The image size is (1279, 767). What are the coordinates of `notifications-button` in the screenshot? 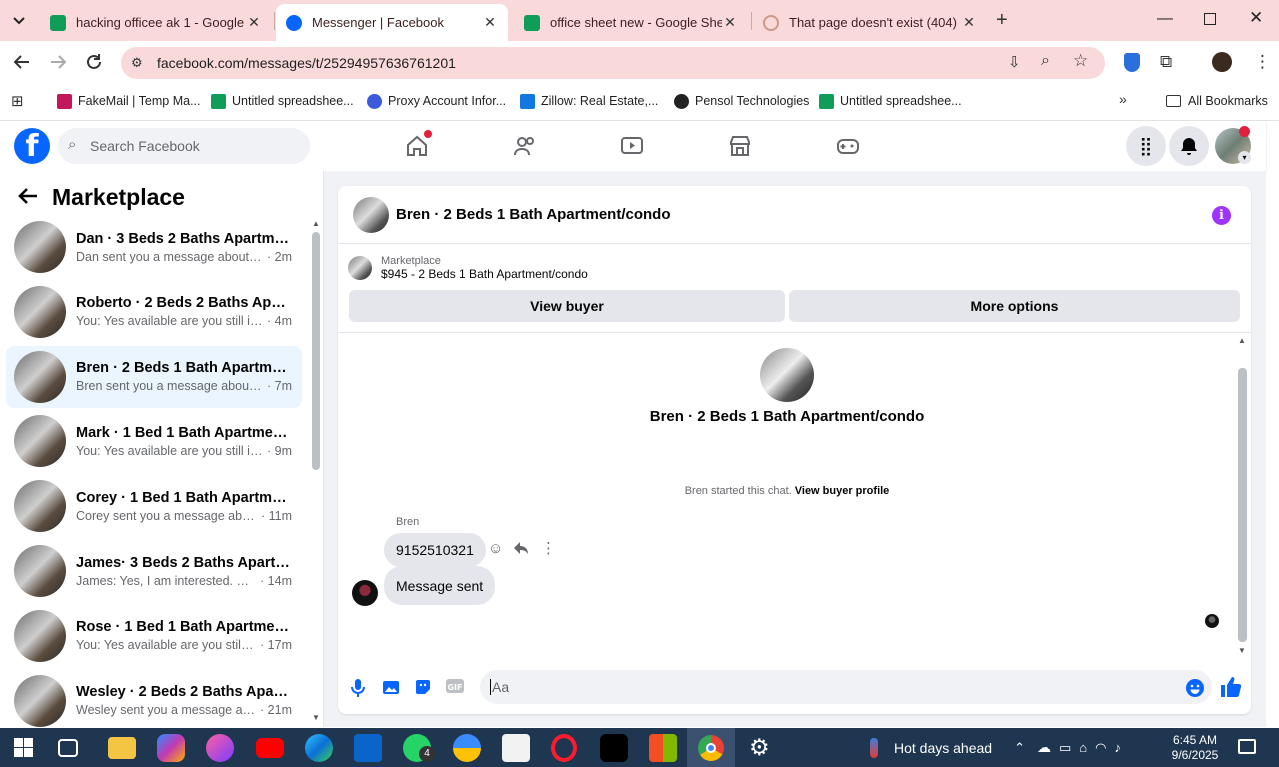 It's located at (1189, 146).